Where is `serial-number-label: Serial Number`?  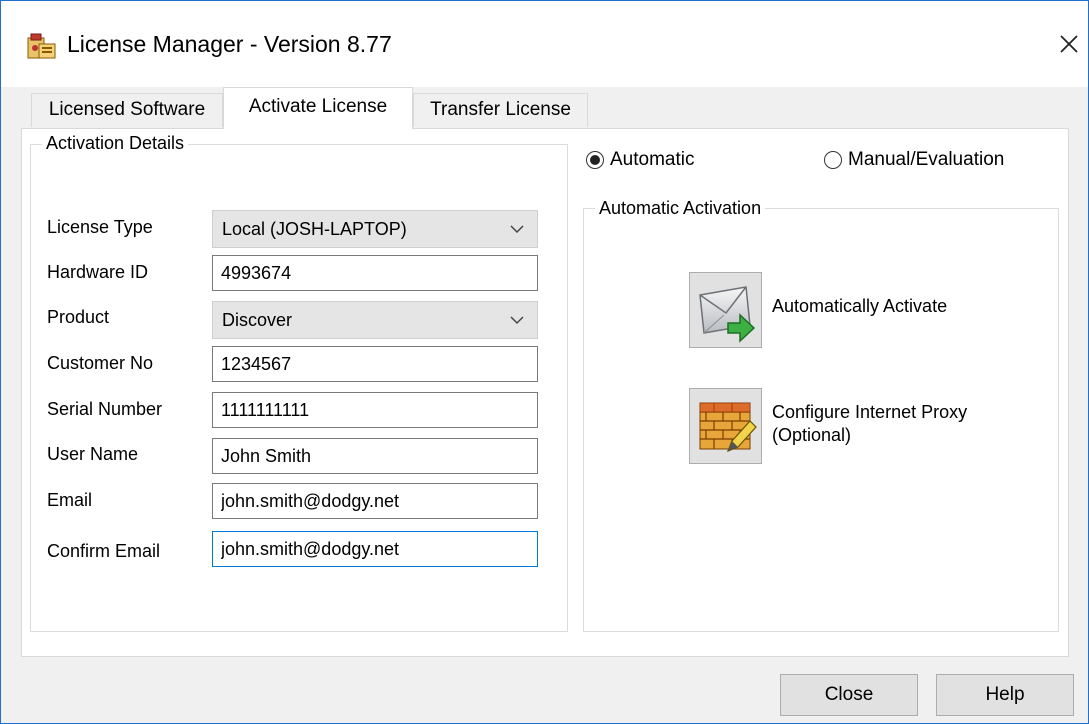 serial-number-label: Serial Number is located at coordinates (105, 409).